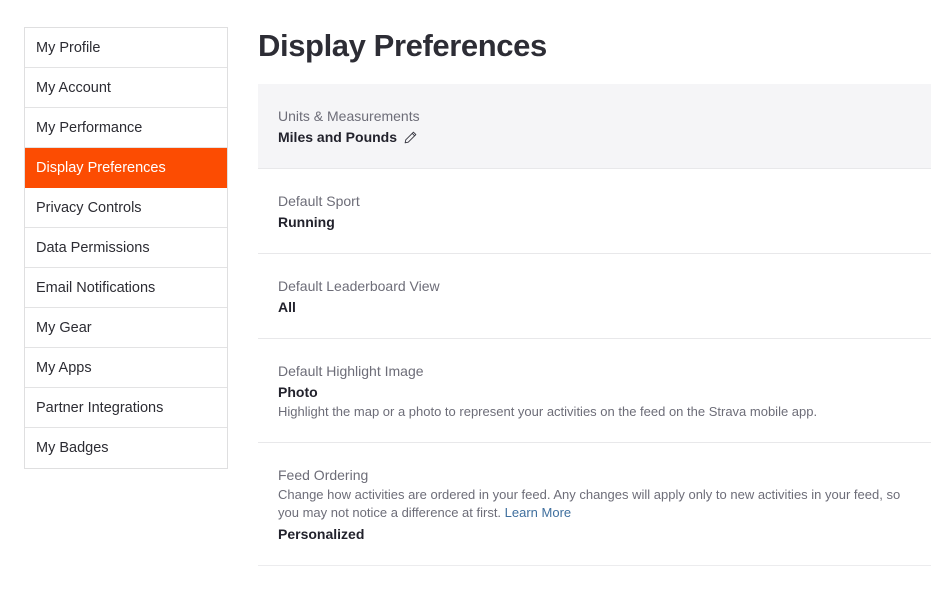 The height and width of the screenshot is (616, 943). Describe the element at coordinates (68, 48) in the screenshot. I see `sidebar-item-label: My Profile` at that location.